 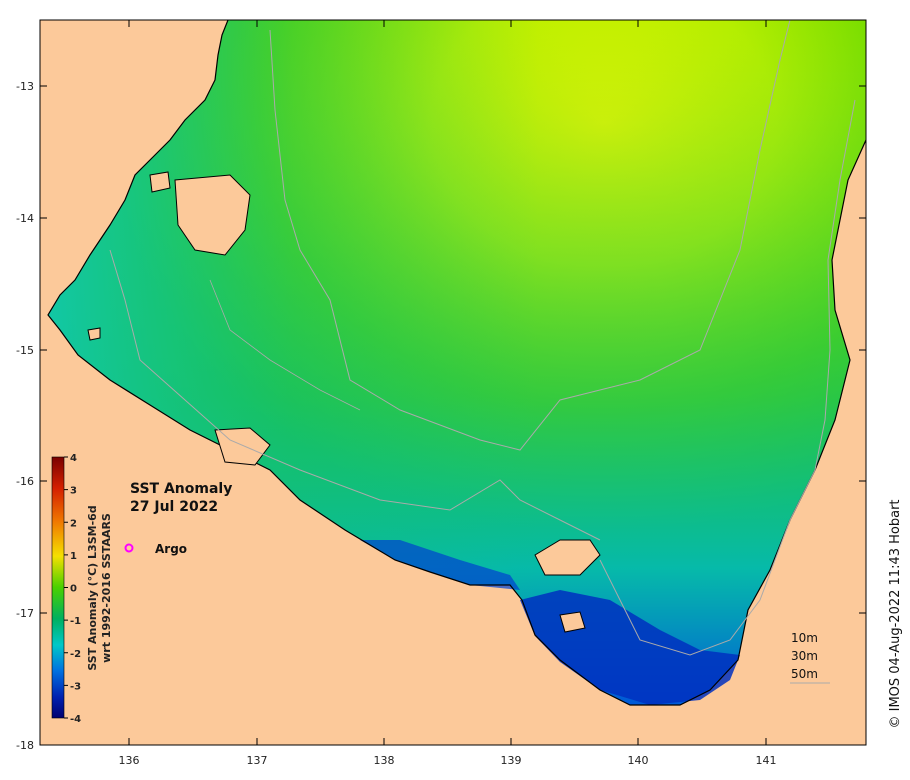 What do you see at coordinates (25, 86) in the screenshot?
I see `y-tick-label: -13` at bounding box center [25, 86].